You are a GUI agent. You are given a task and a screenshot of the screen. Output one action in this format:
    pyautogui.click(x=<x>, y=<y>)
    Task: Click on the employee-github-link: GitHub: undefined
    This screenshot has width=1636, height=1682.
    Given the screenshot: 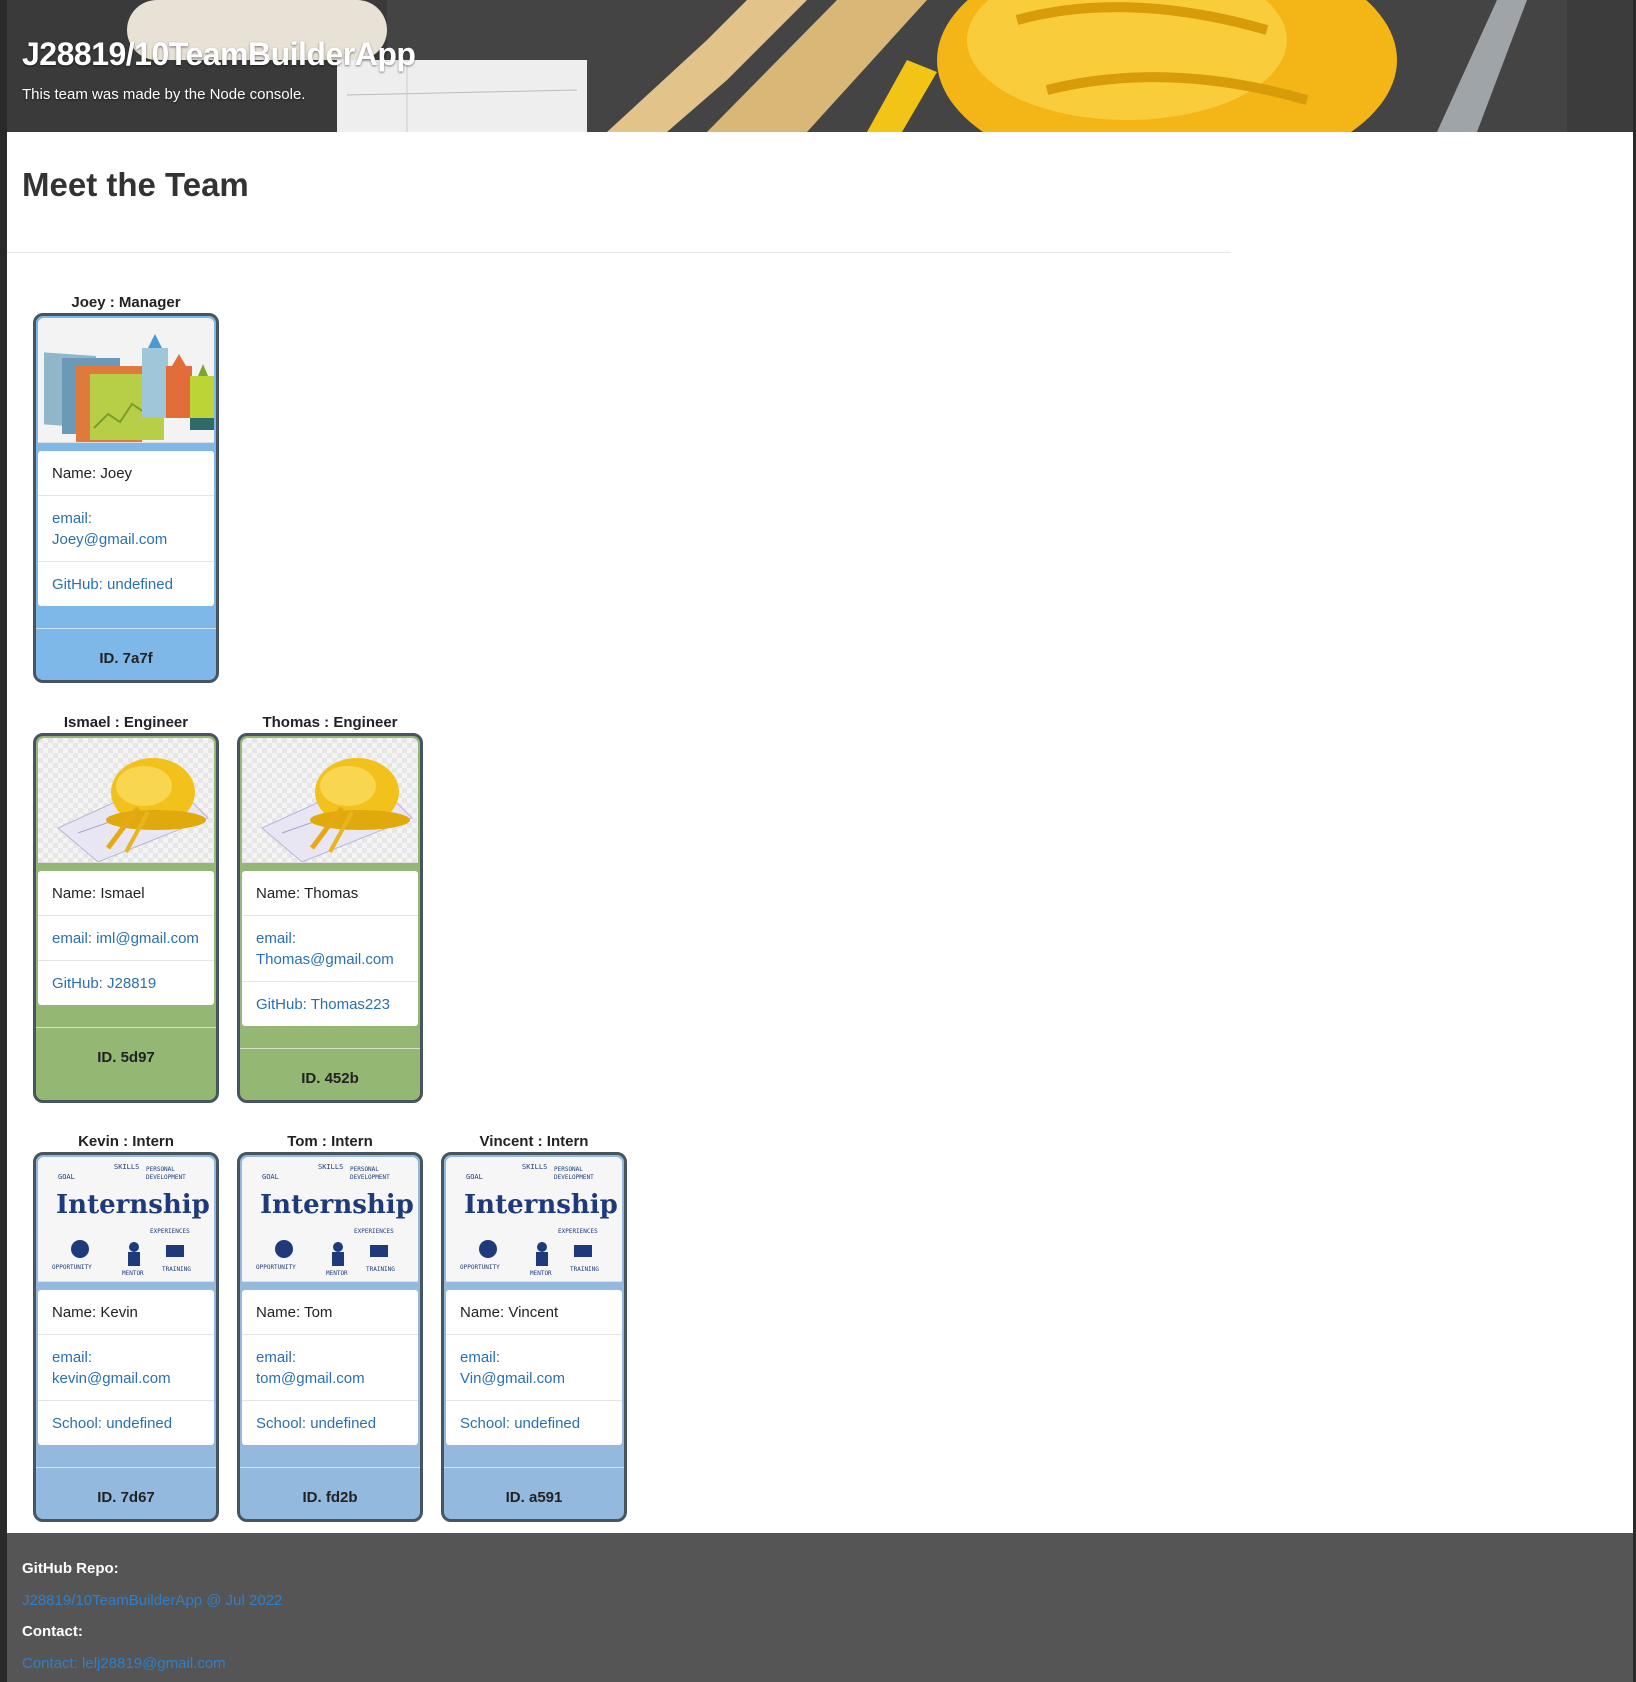 What is the action you would take?
    pyautogui.click(x=126, y=583)
    